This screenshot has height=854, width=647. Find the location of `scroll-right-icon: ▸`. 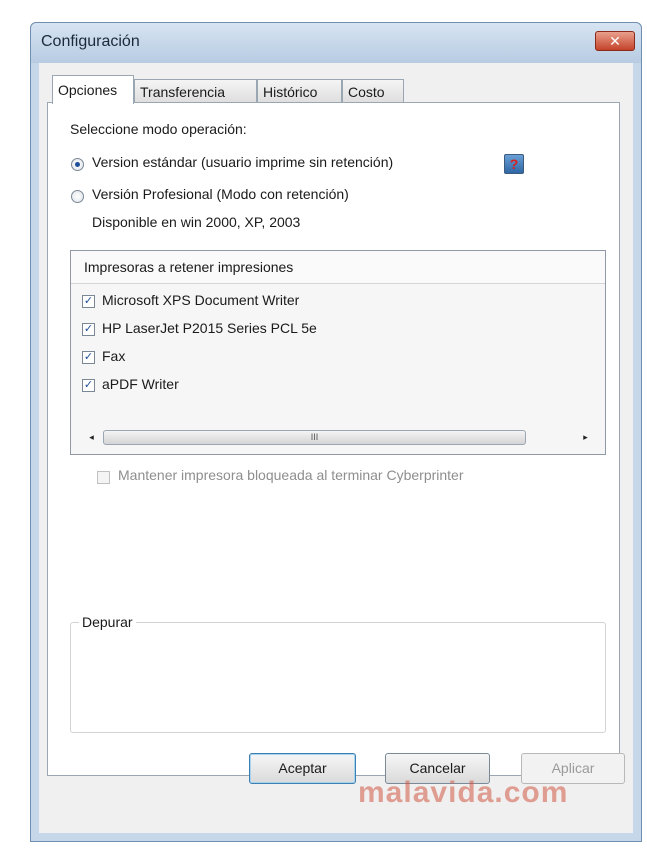

scroll-right-icon: ▸ is located at coordinates (585, 437).